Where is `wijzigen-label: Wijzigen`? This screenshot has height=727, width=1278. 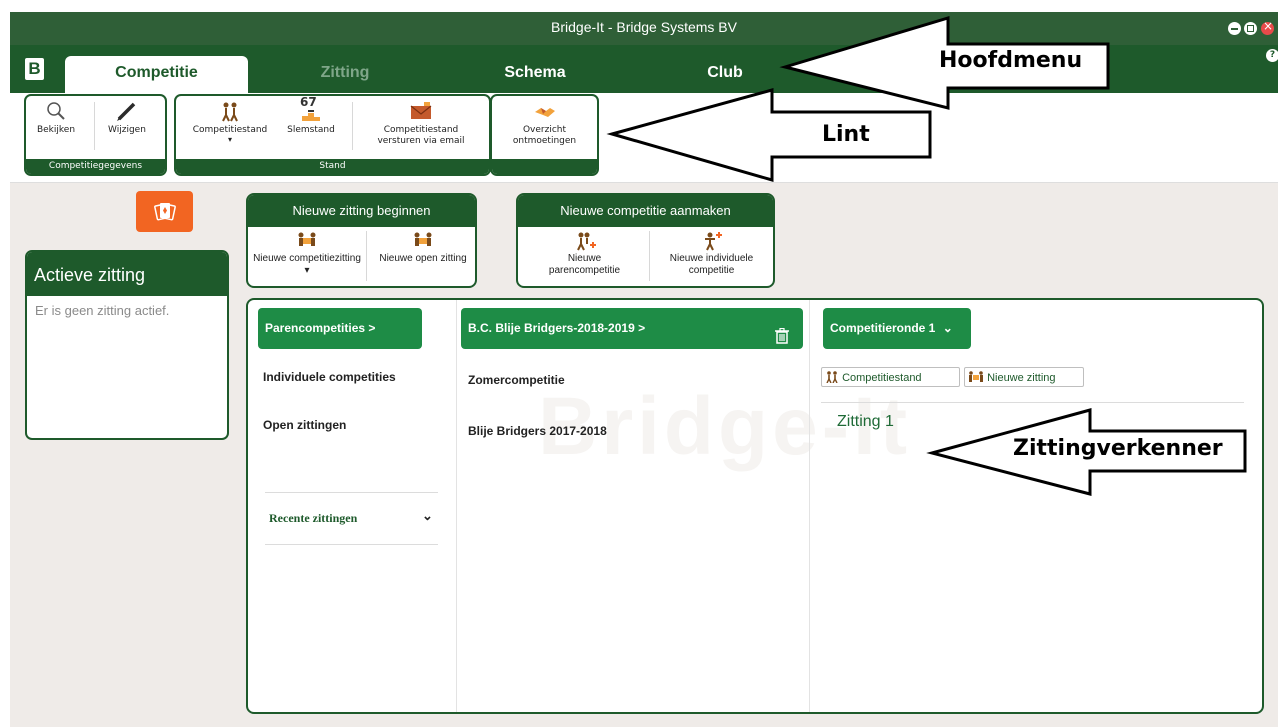
wijzigen-label: Wijzigen is located at coordinates (127, 130).